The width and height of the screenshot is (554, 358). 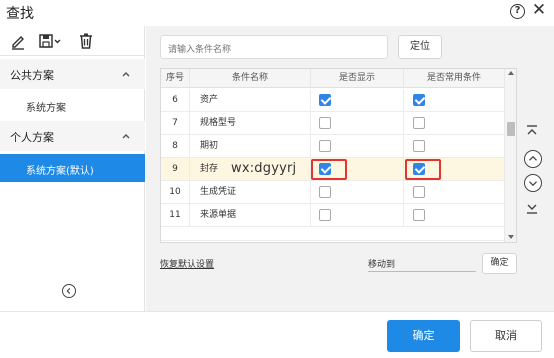 What do you see at coordinates (72, 136) in the screenshot?
I see `personal-schemes-header: 个人方案` at bounding box center [72, 136].